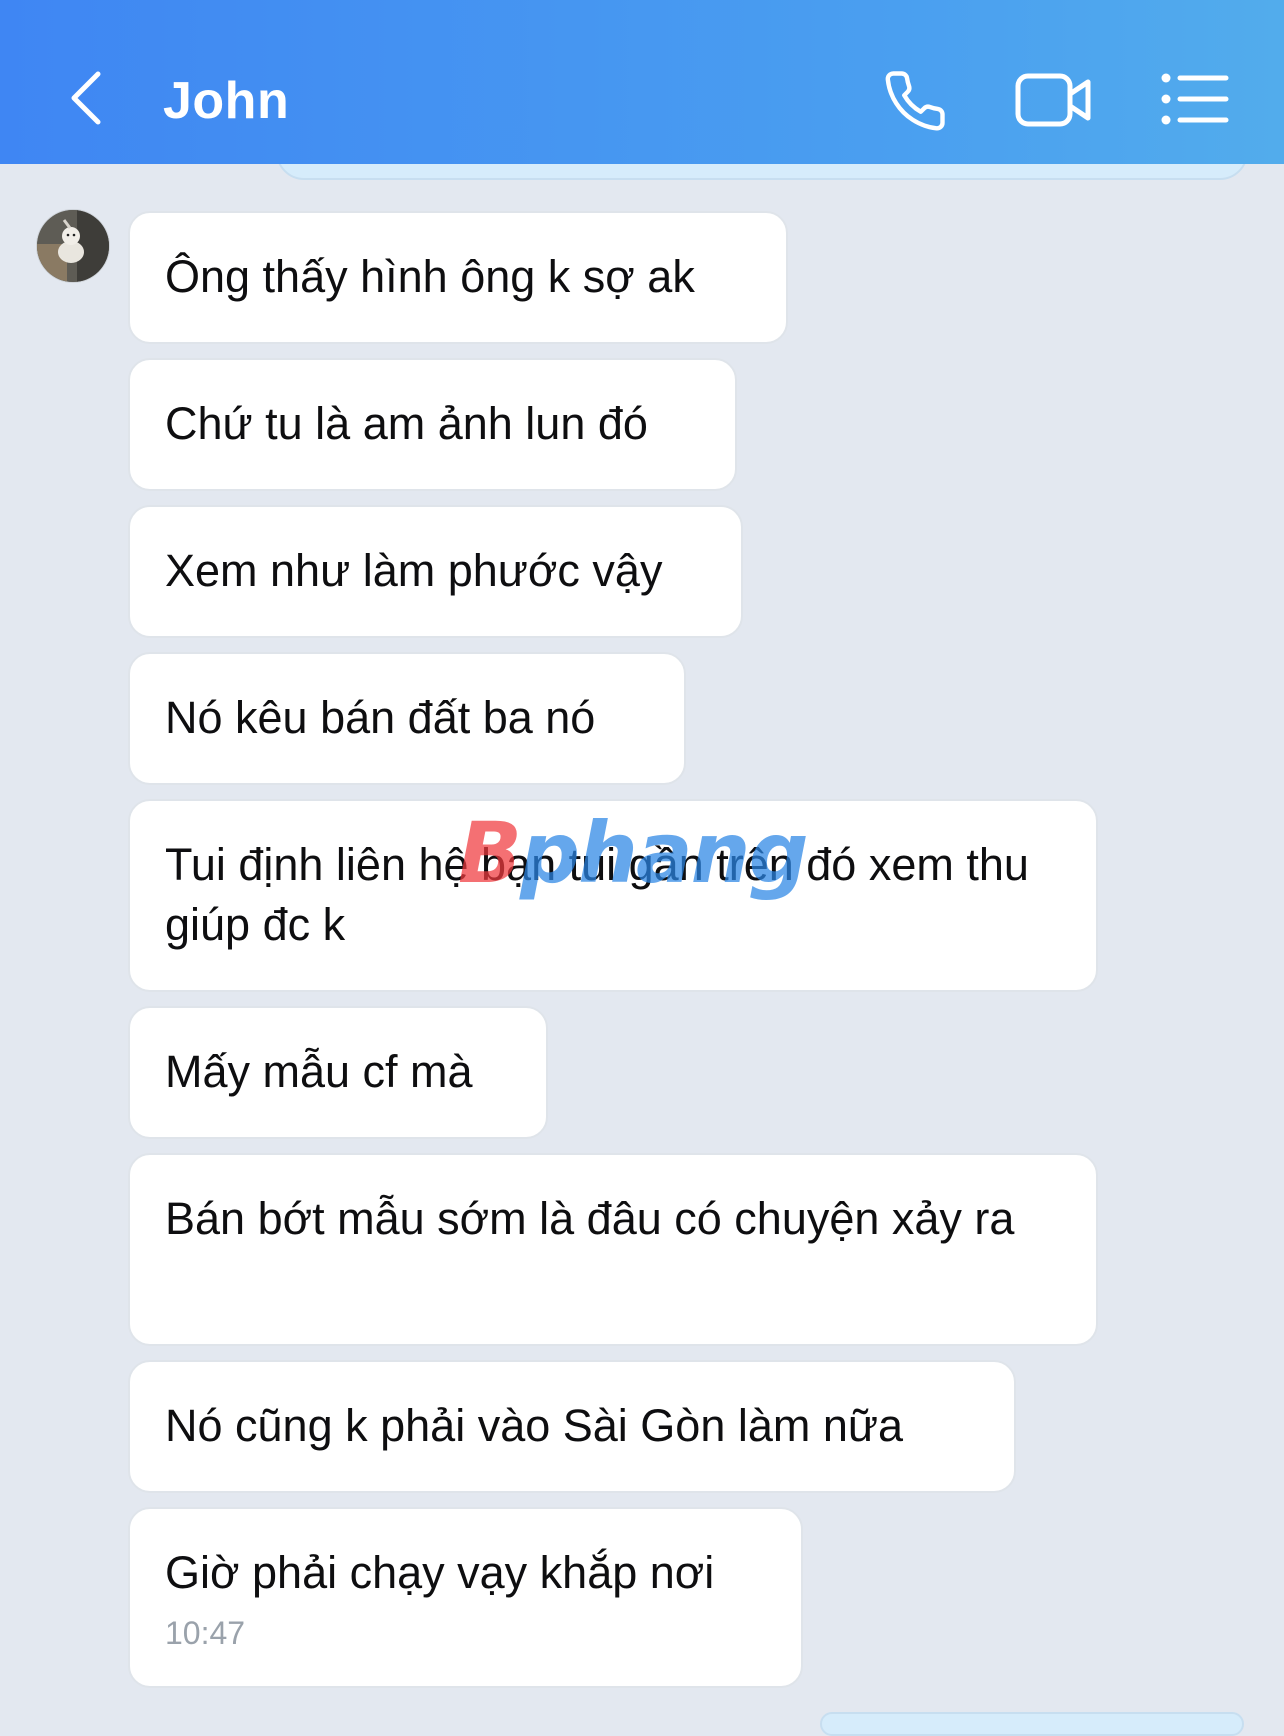 This screenshot has height=1736, width=1284. Describe the element at coordinates (414, 570) in the screenshot. I see `message-text: Xem như làm phước vậy` at that location.